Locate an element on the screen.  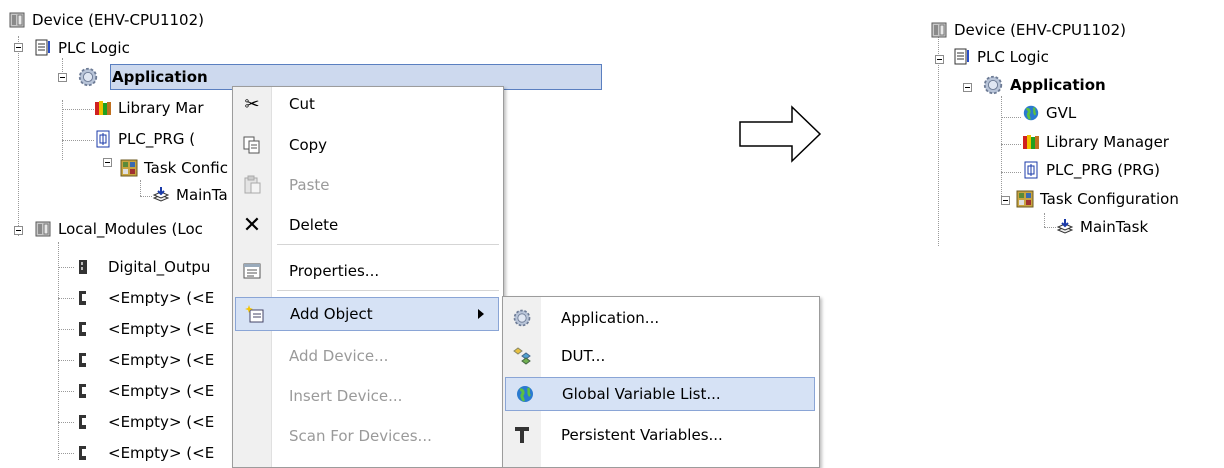
tree-item-label: PLC_PRG (PRG) is located at coordinates (1103, 170).